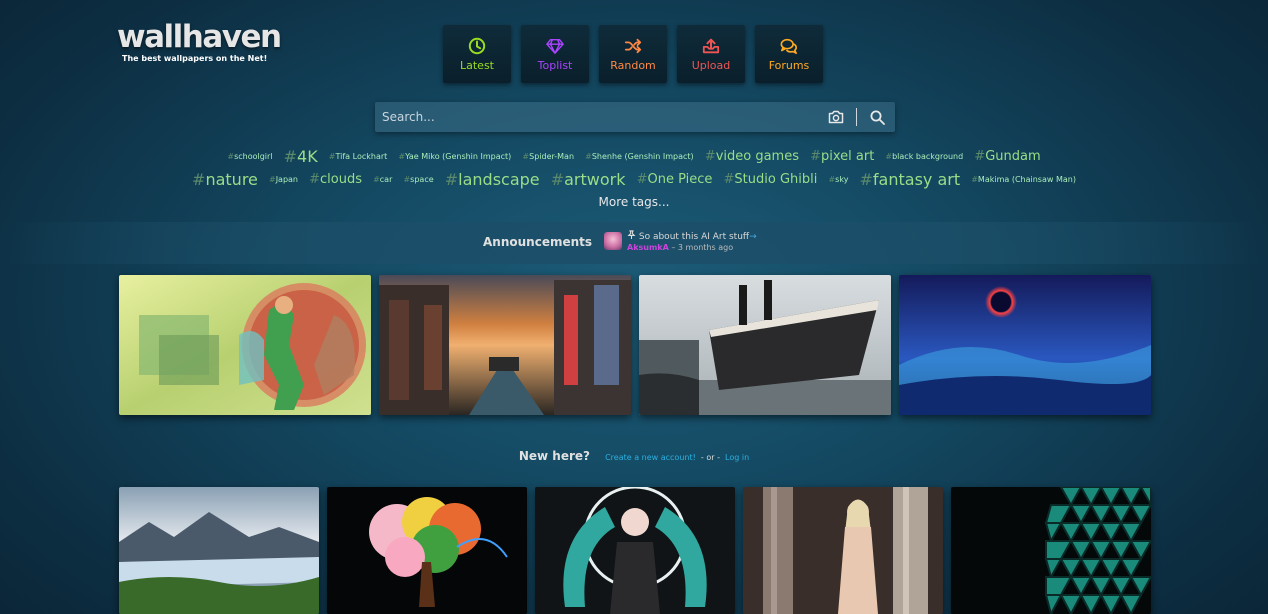 The height and width of the screenshot is (614, 1268). I want to click on tag-link: #black background, so click(924, 156).